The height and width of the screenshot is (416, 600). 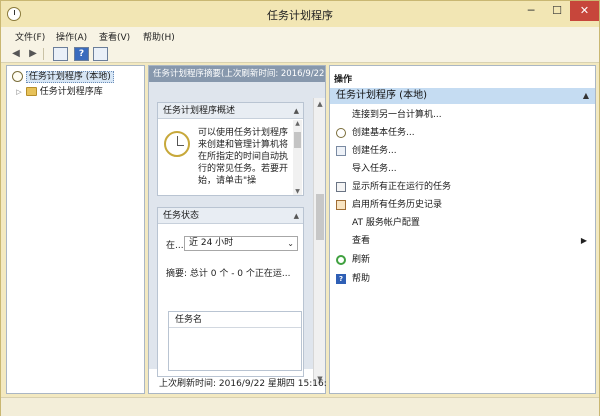 What do you see at coordinates (319, 241) in the screenshot?
I see `summary-scrollbar: ▲ ▼` at bounding box center [319, 241].